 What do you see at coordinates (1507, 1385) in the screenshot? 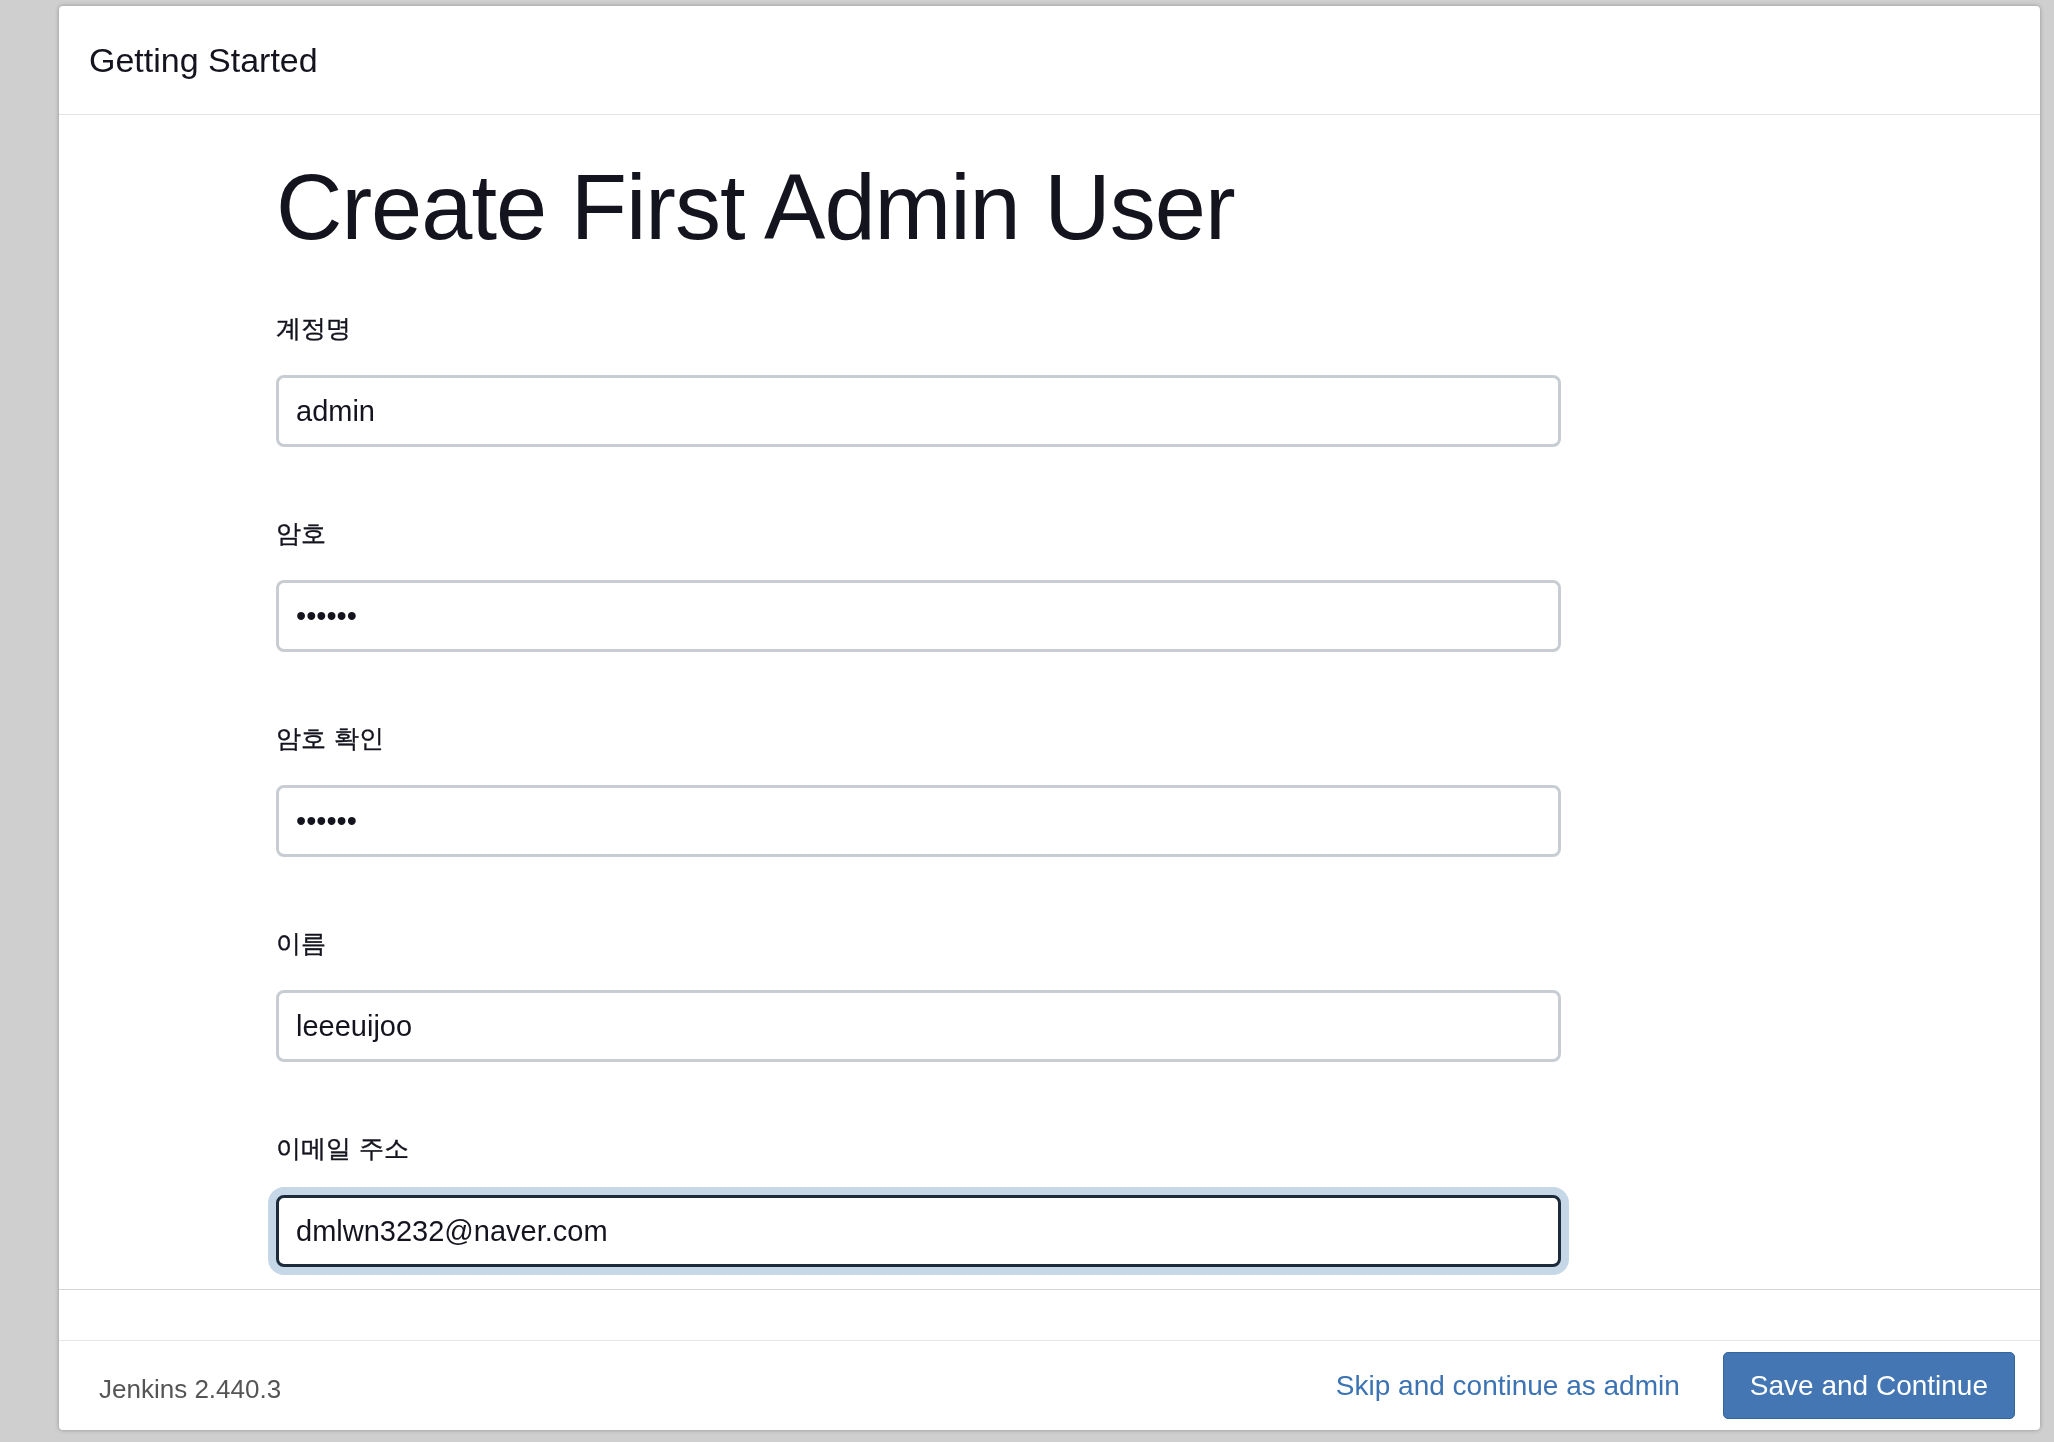
I see `skip-link: Skip and continue as admin` at bounding box center [1507, 1385].